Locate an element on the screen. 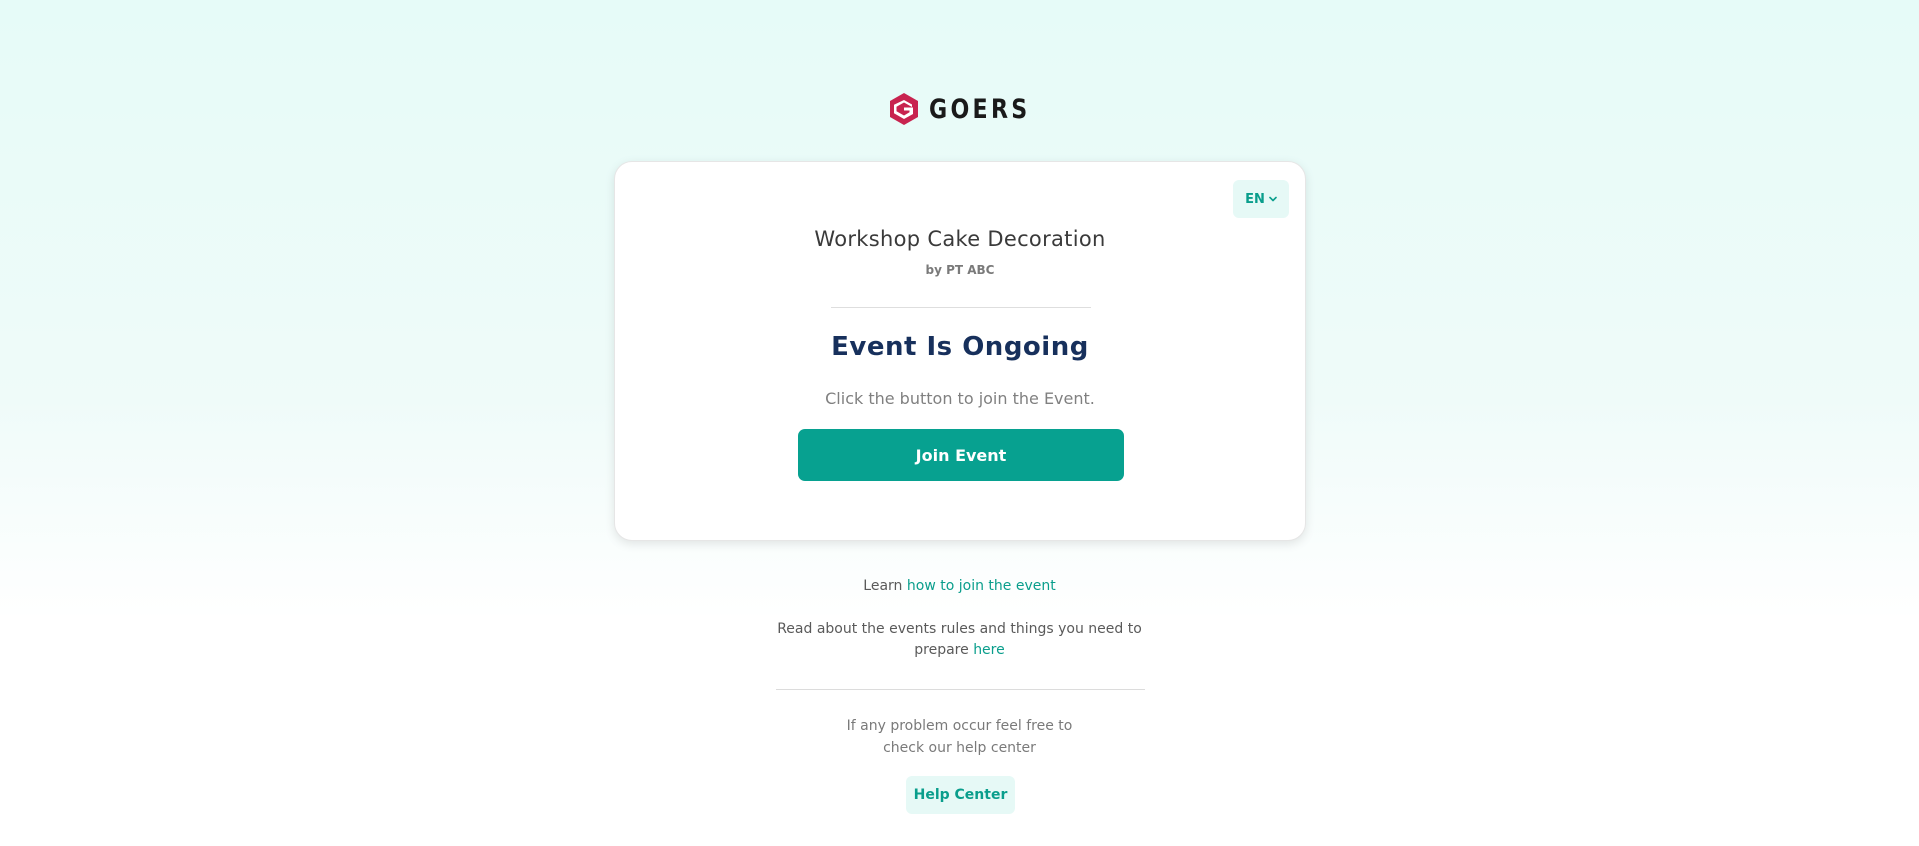 Image resolution: width=1919 pixels, height=846 pixels. event-status-heading: Event Is Ongoing is located at coordinates (960, 347).